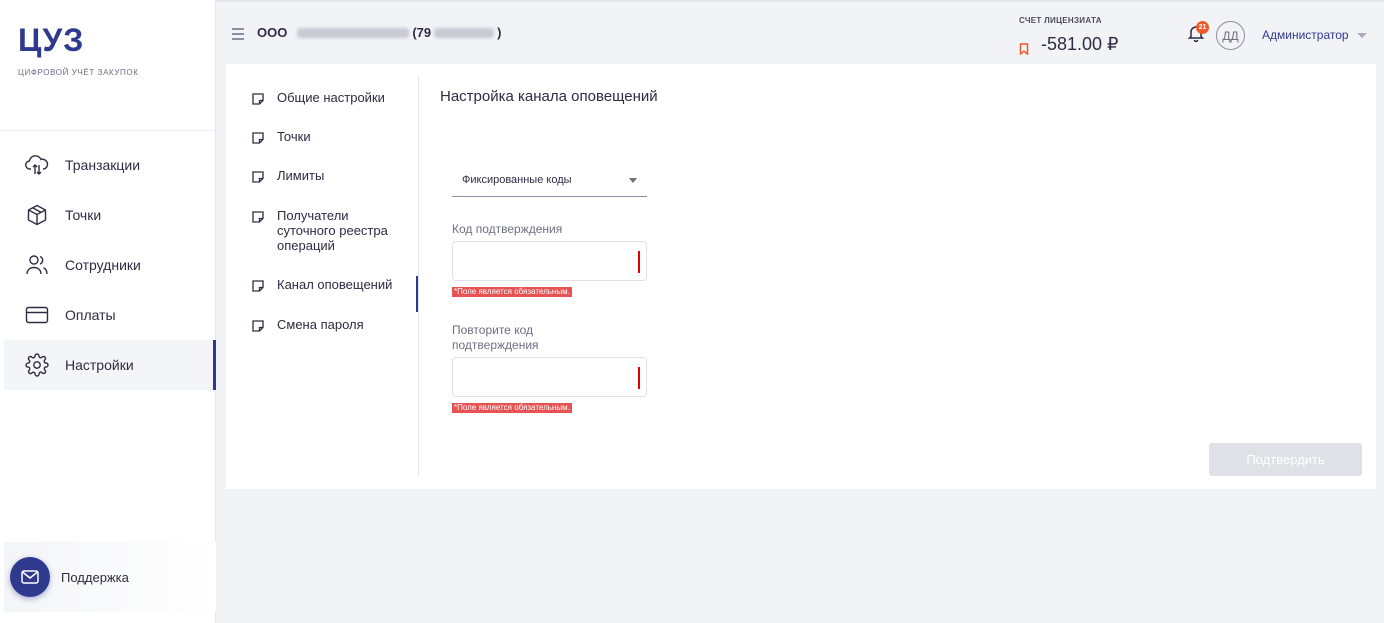 This screenshot has width=1384, height=623. Describe the element at coordinates (238, 34) in the screenshot. I see `menu-icon` at that location.